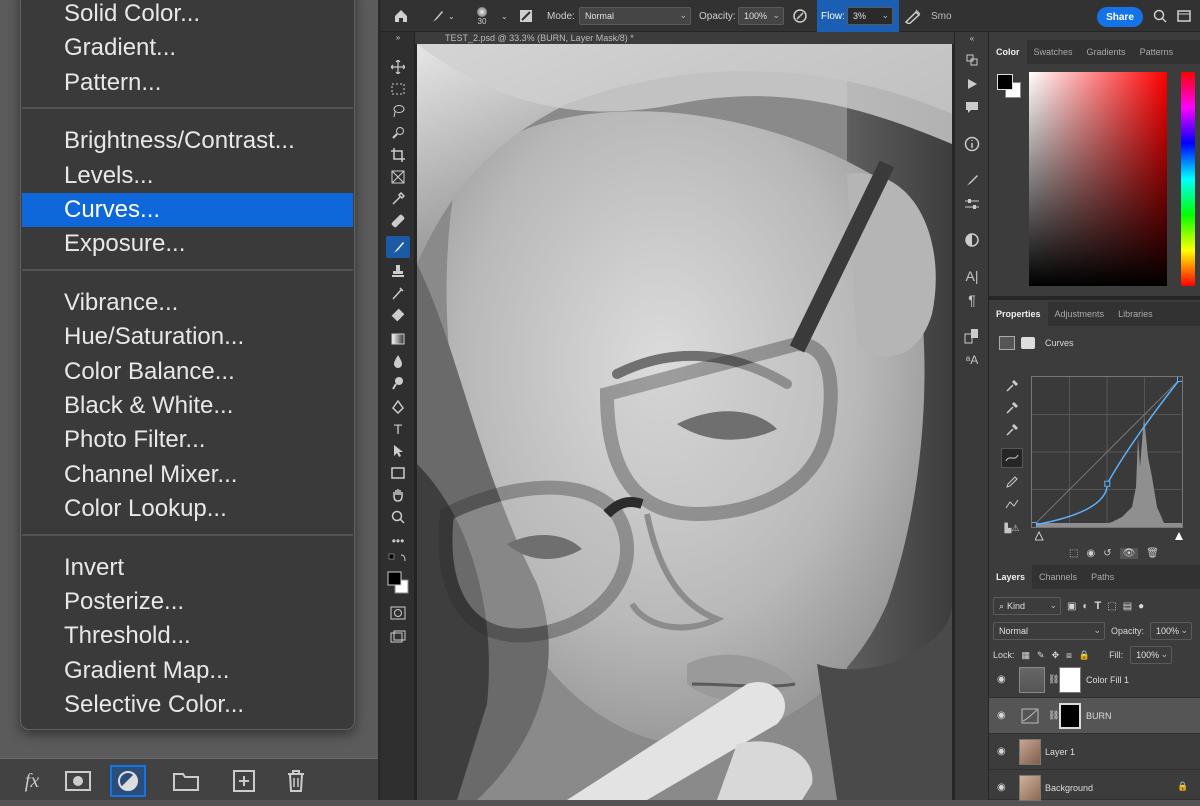  I want to click on filter-smart-icon: ▤, so click(1127, 606).